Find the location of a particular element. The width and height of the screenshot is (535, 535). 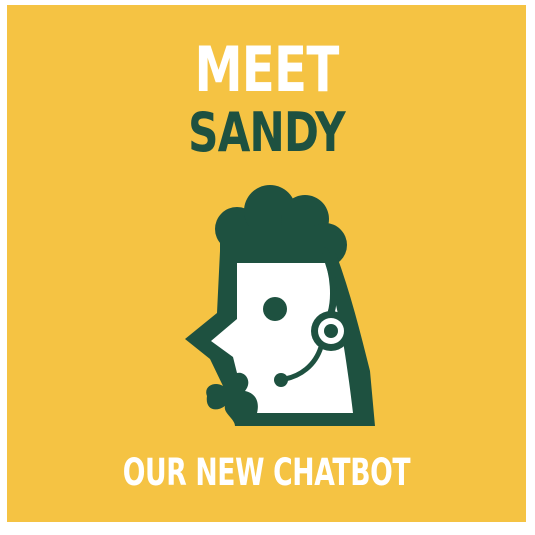

headline-meet: MEET is located at coordinates (266, 69).